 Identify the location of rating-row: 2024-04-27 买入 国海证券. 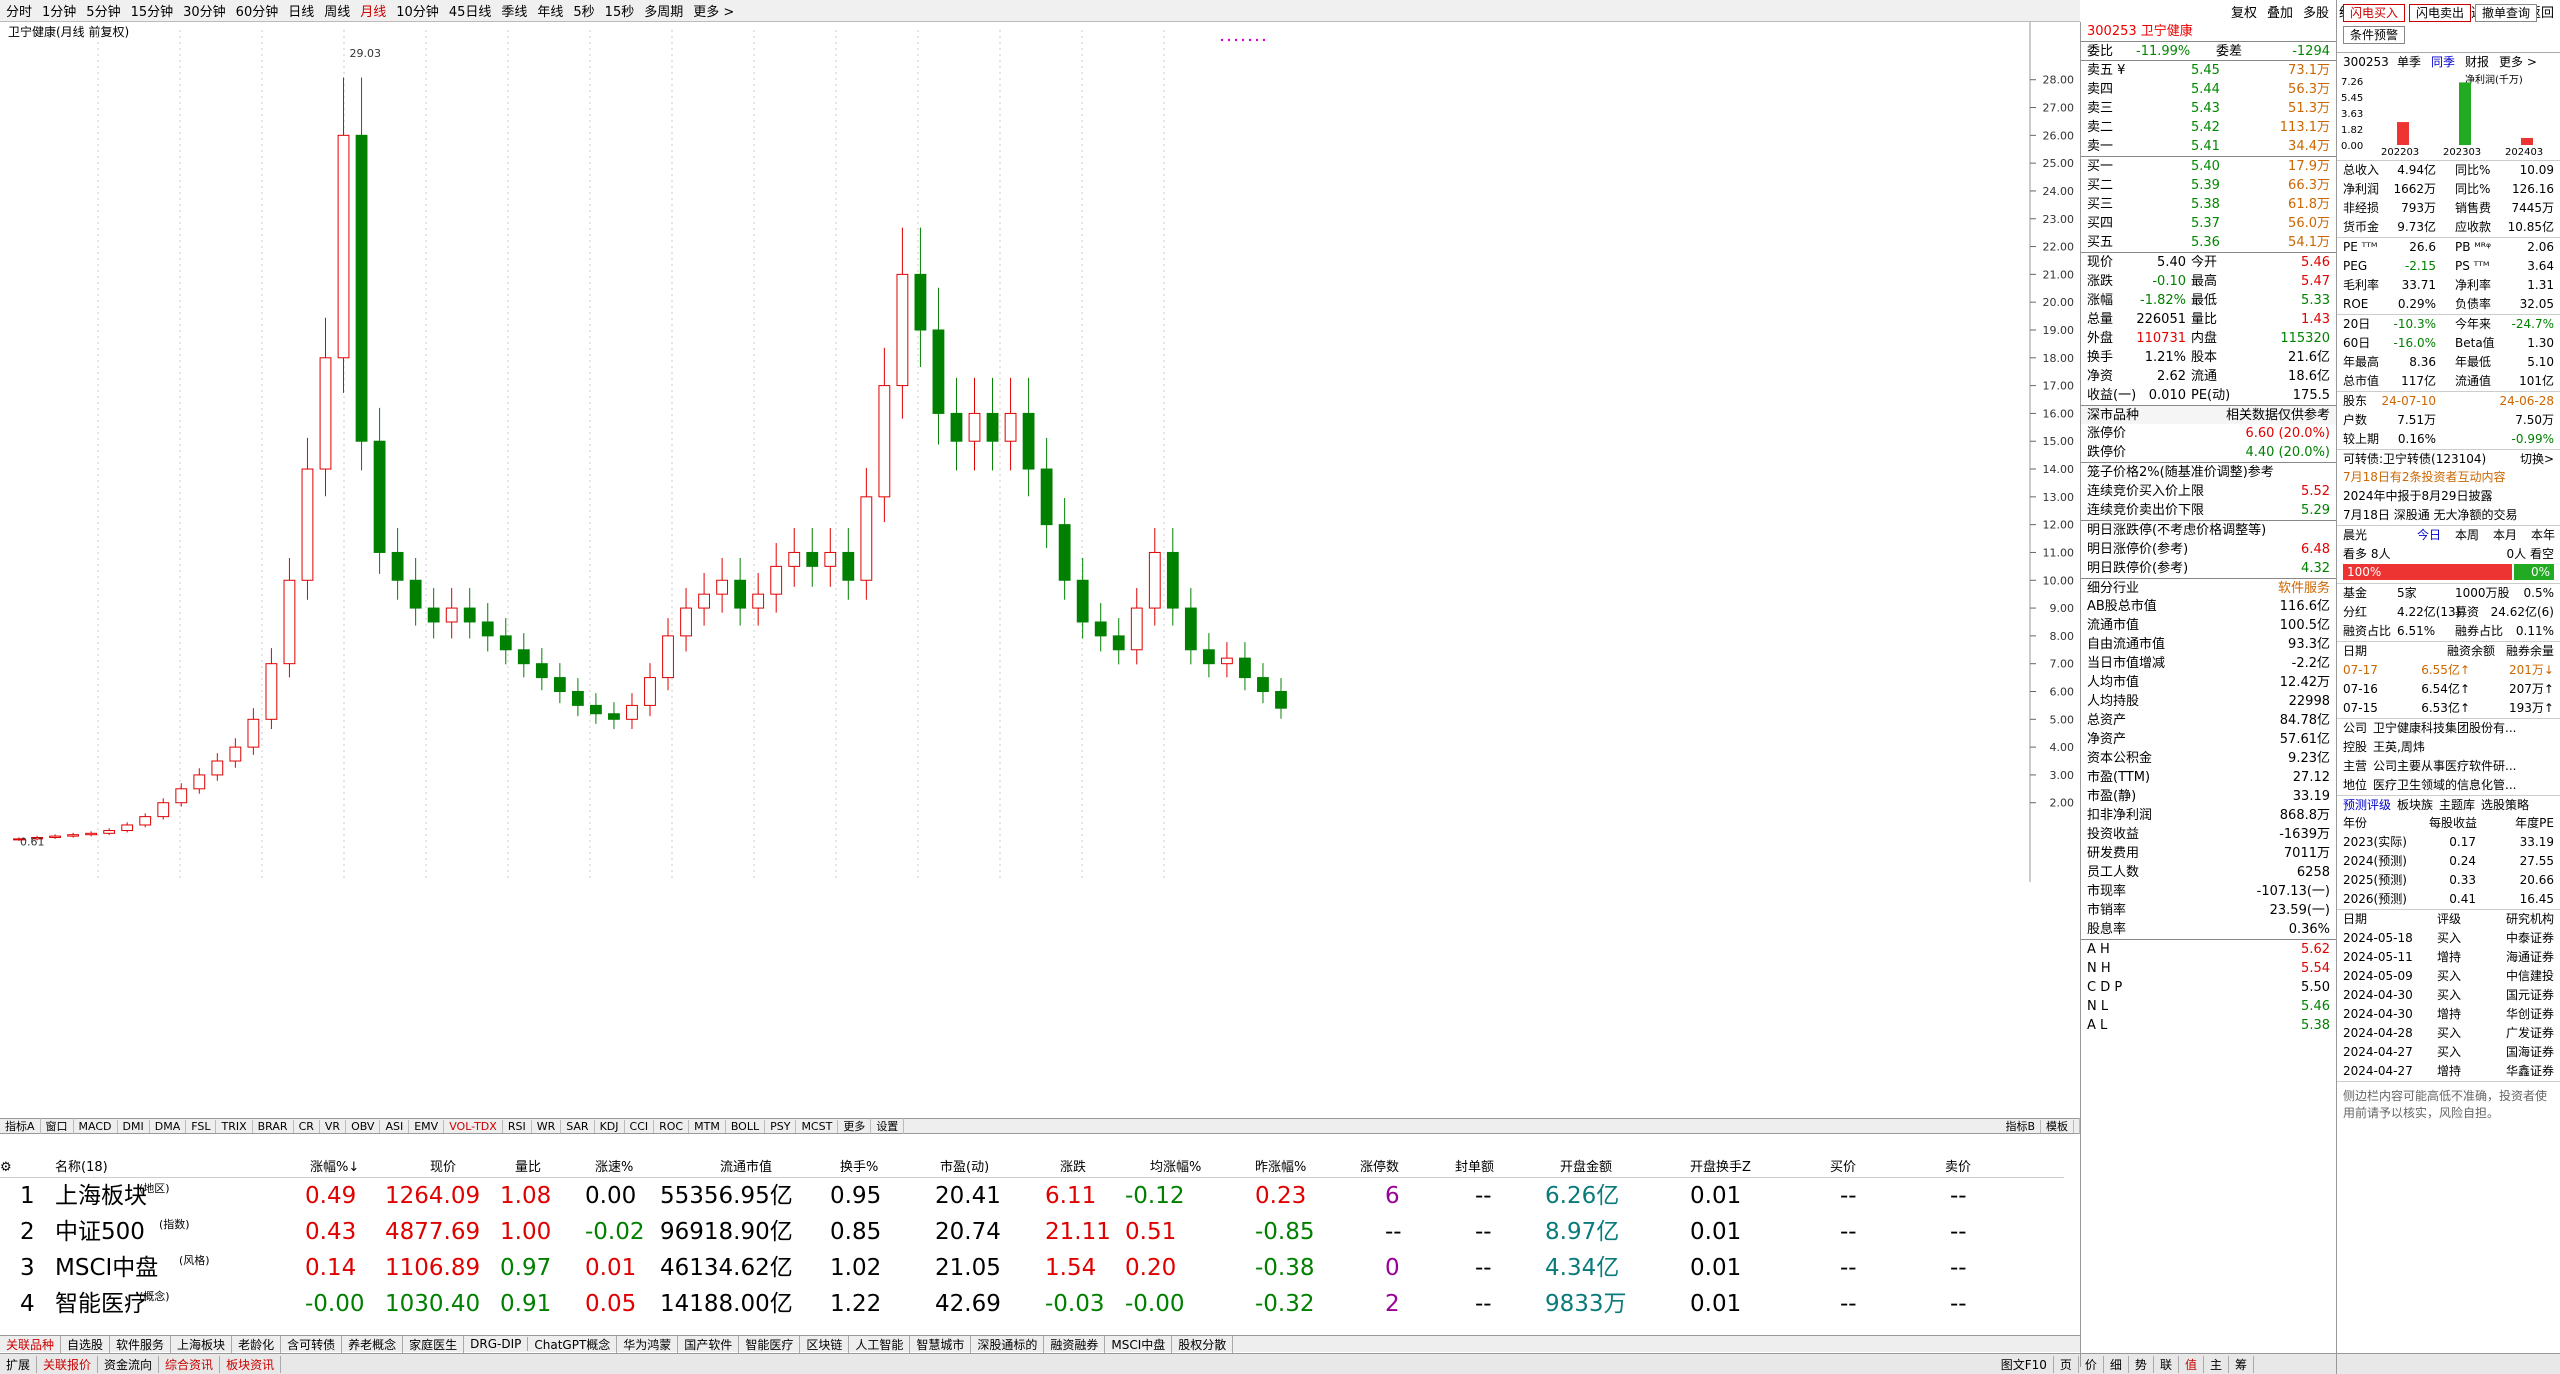
(2448, 1052).